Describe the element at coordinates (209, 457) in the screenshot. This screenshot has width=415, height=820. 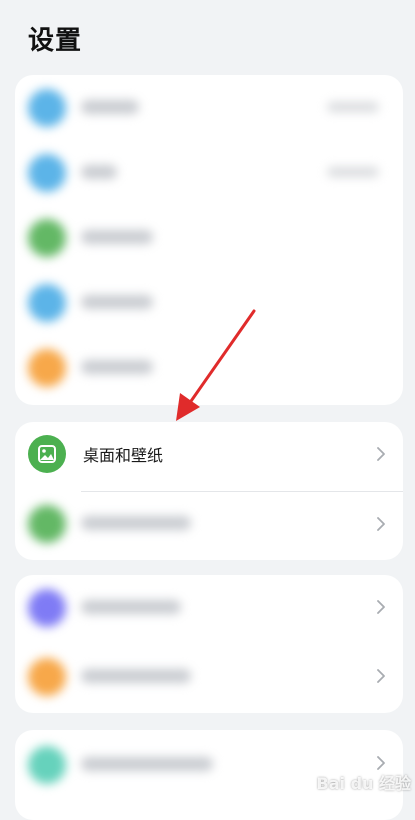
I see `wallpaper-item: 桌面和壁纸` at that location.